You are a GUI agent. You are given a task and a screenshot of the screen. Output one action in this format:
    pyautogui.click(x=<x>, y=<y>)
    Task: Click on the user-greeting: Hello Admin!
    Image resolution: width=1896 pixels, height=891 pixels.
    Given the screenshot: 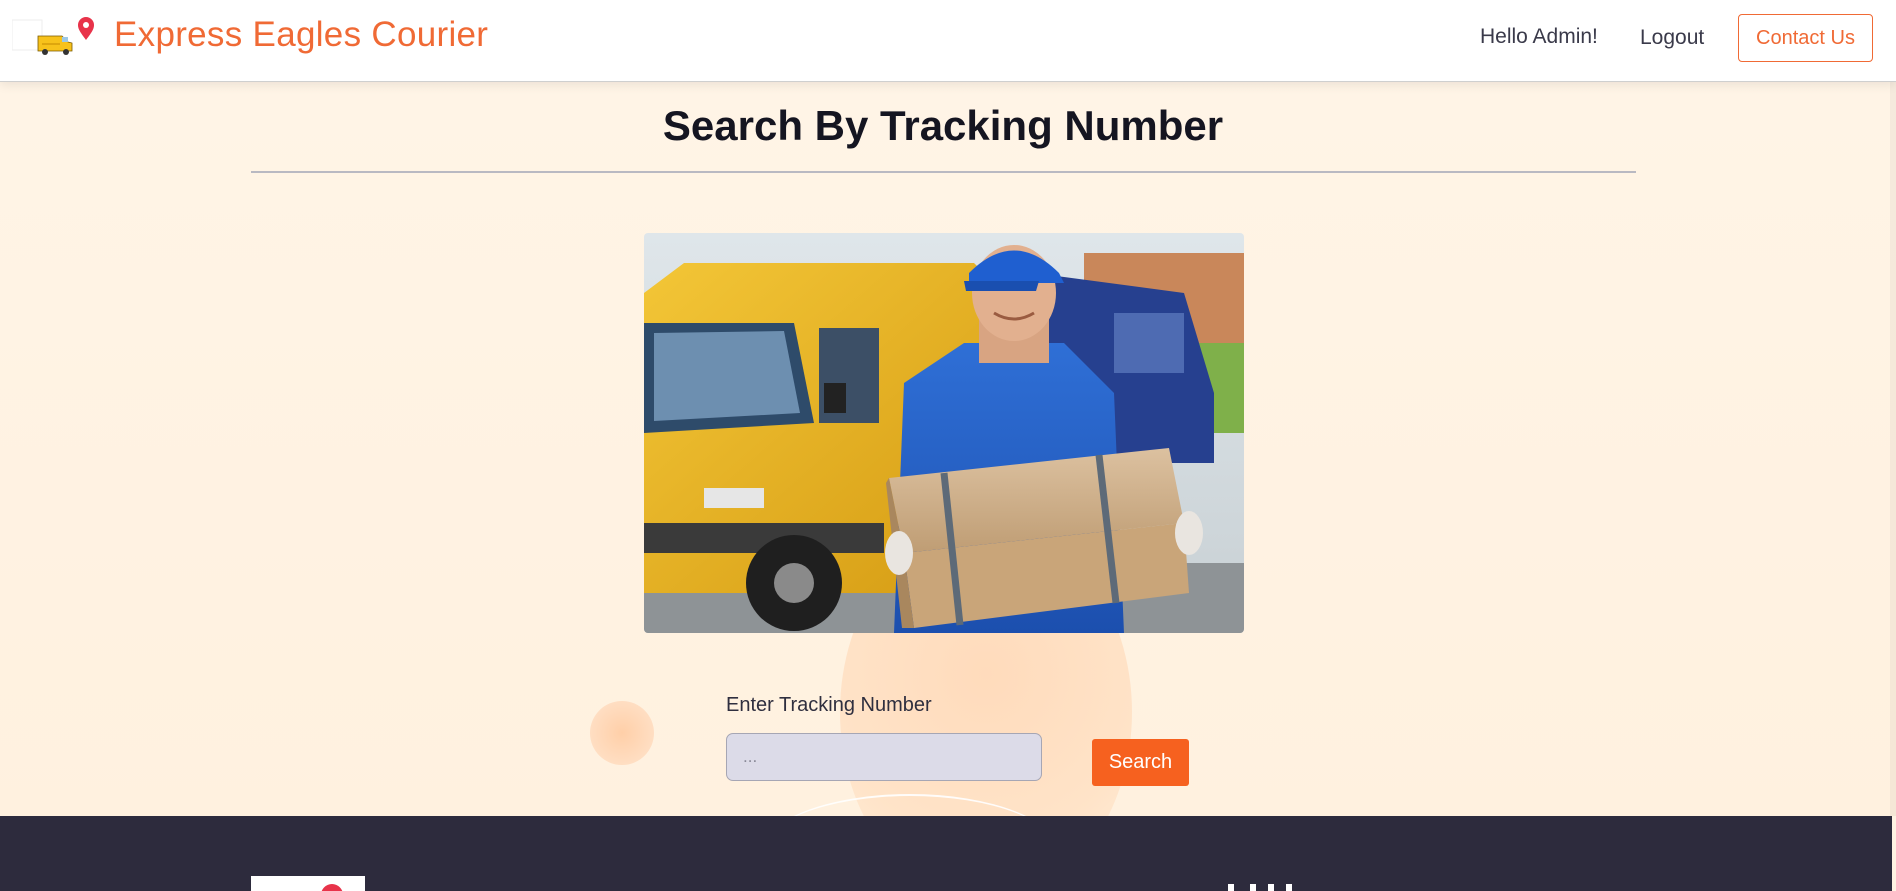 What is the action you would take?
    pyautogui.click(x=1539, y=36)
    